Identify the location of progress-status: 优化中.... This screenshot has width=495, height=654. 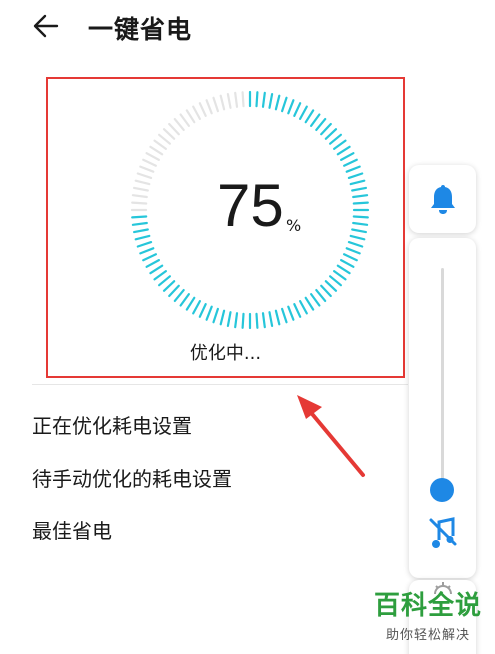
(225, 353).